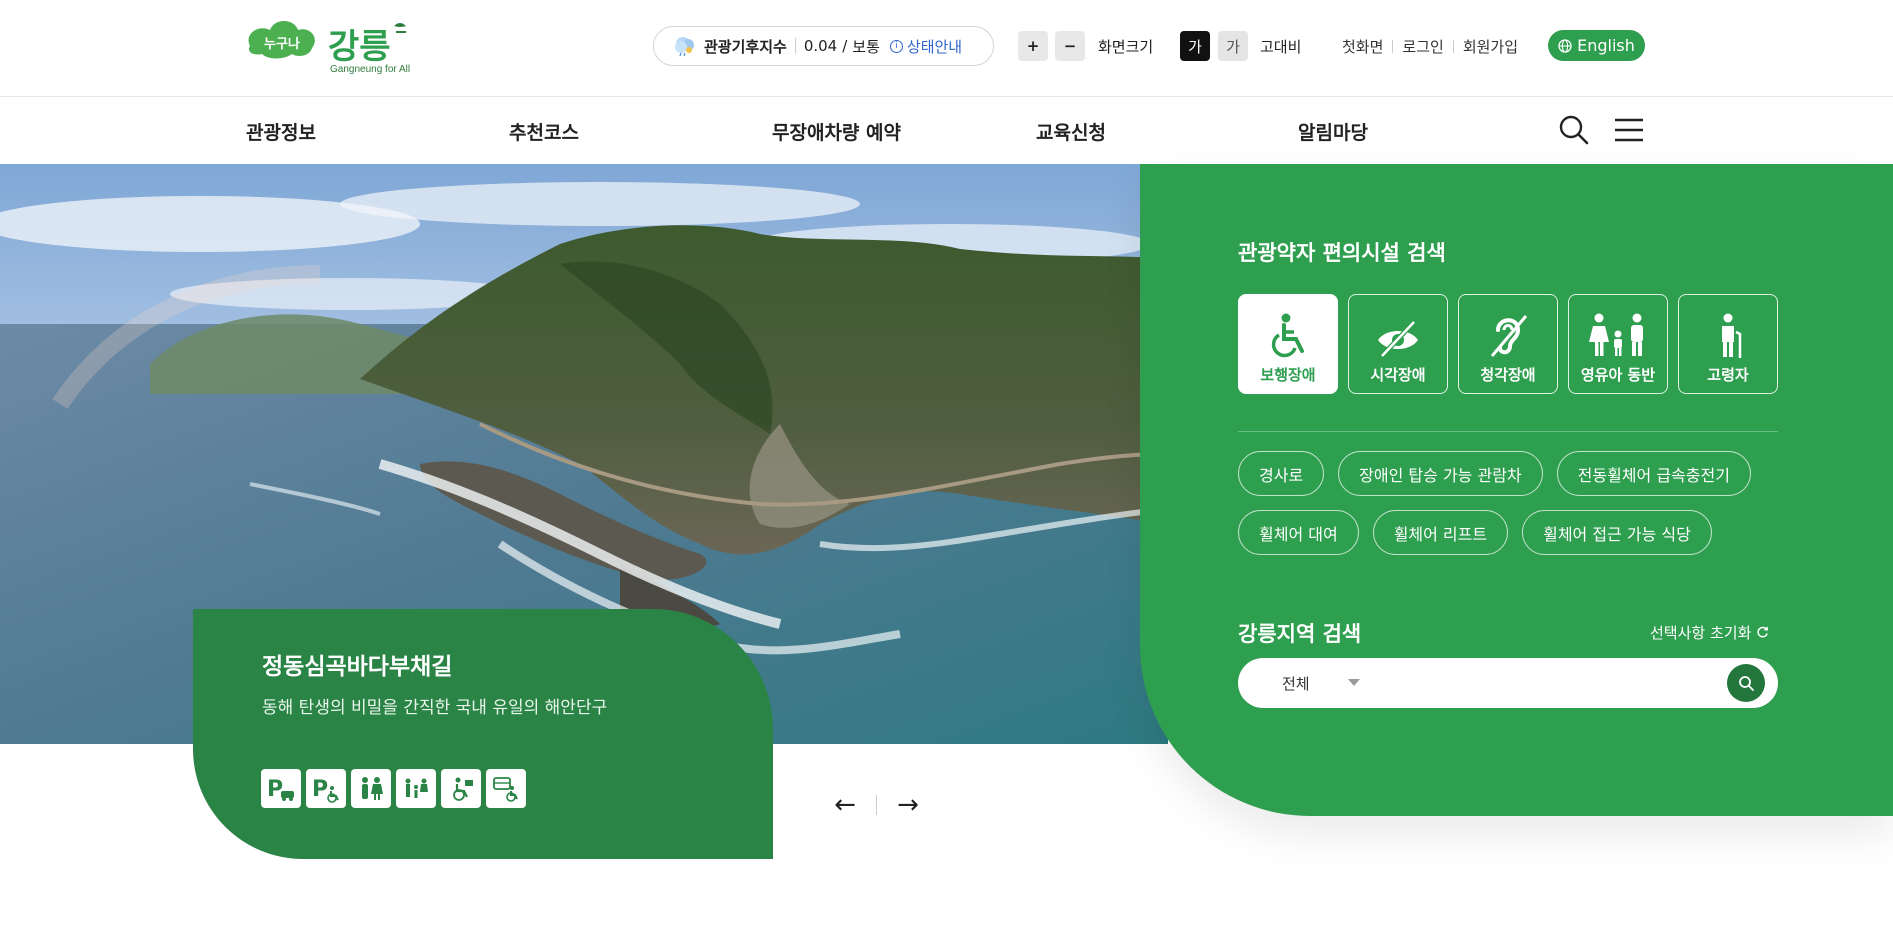 This screenshot has width=1893, height=931. I want to click on nav-tourism-info: 관광정보, so click(281, 131).